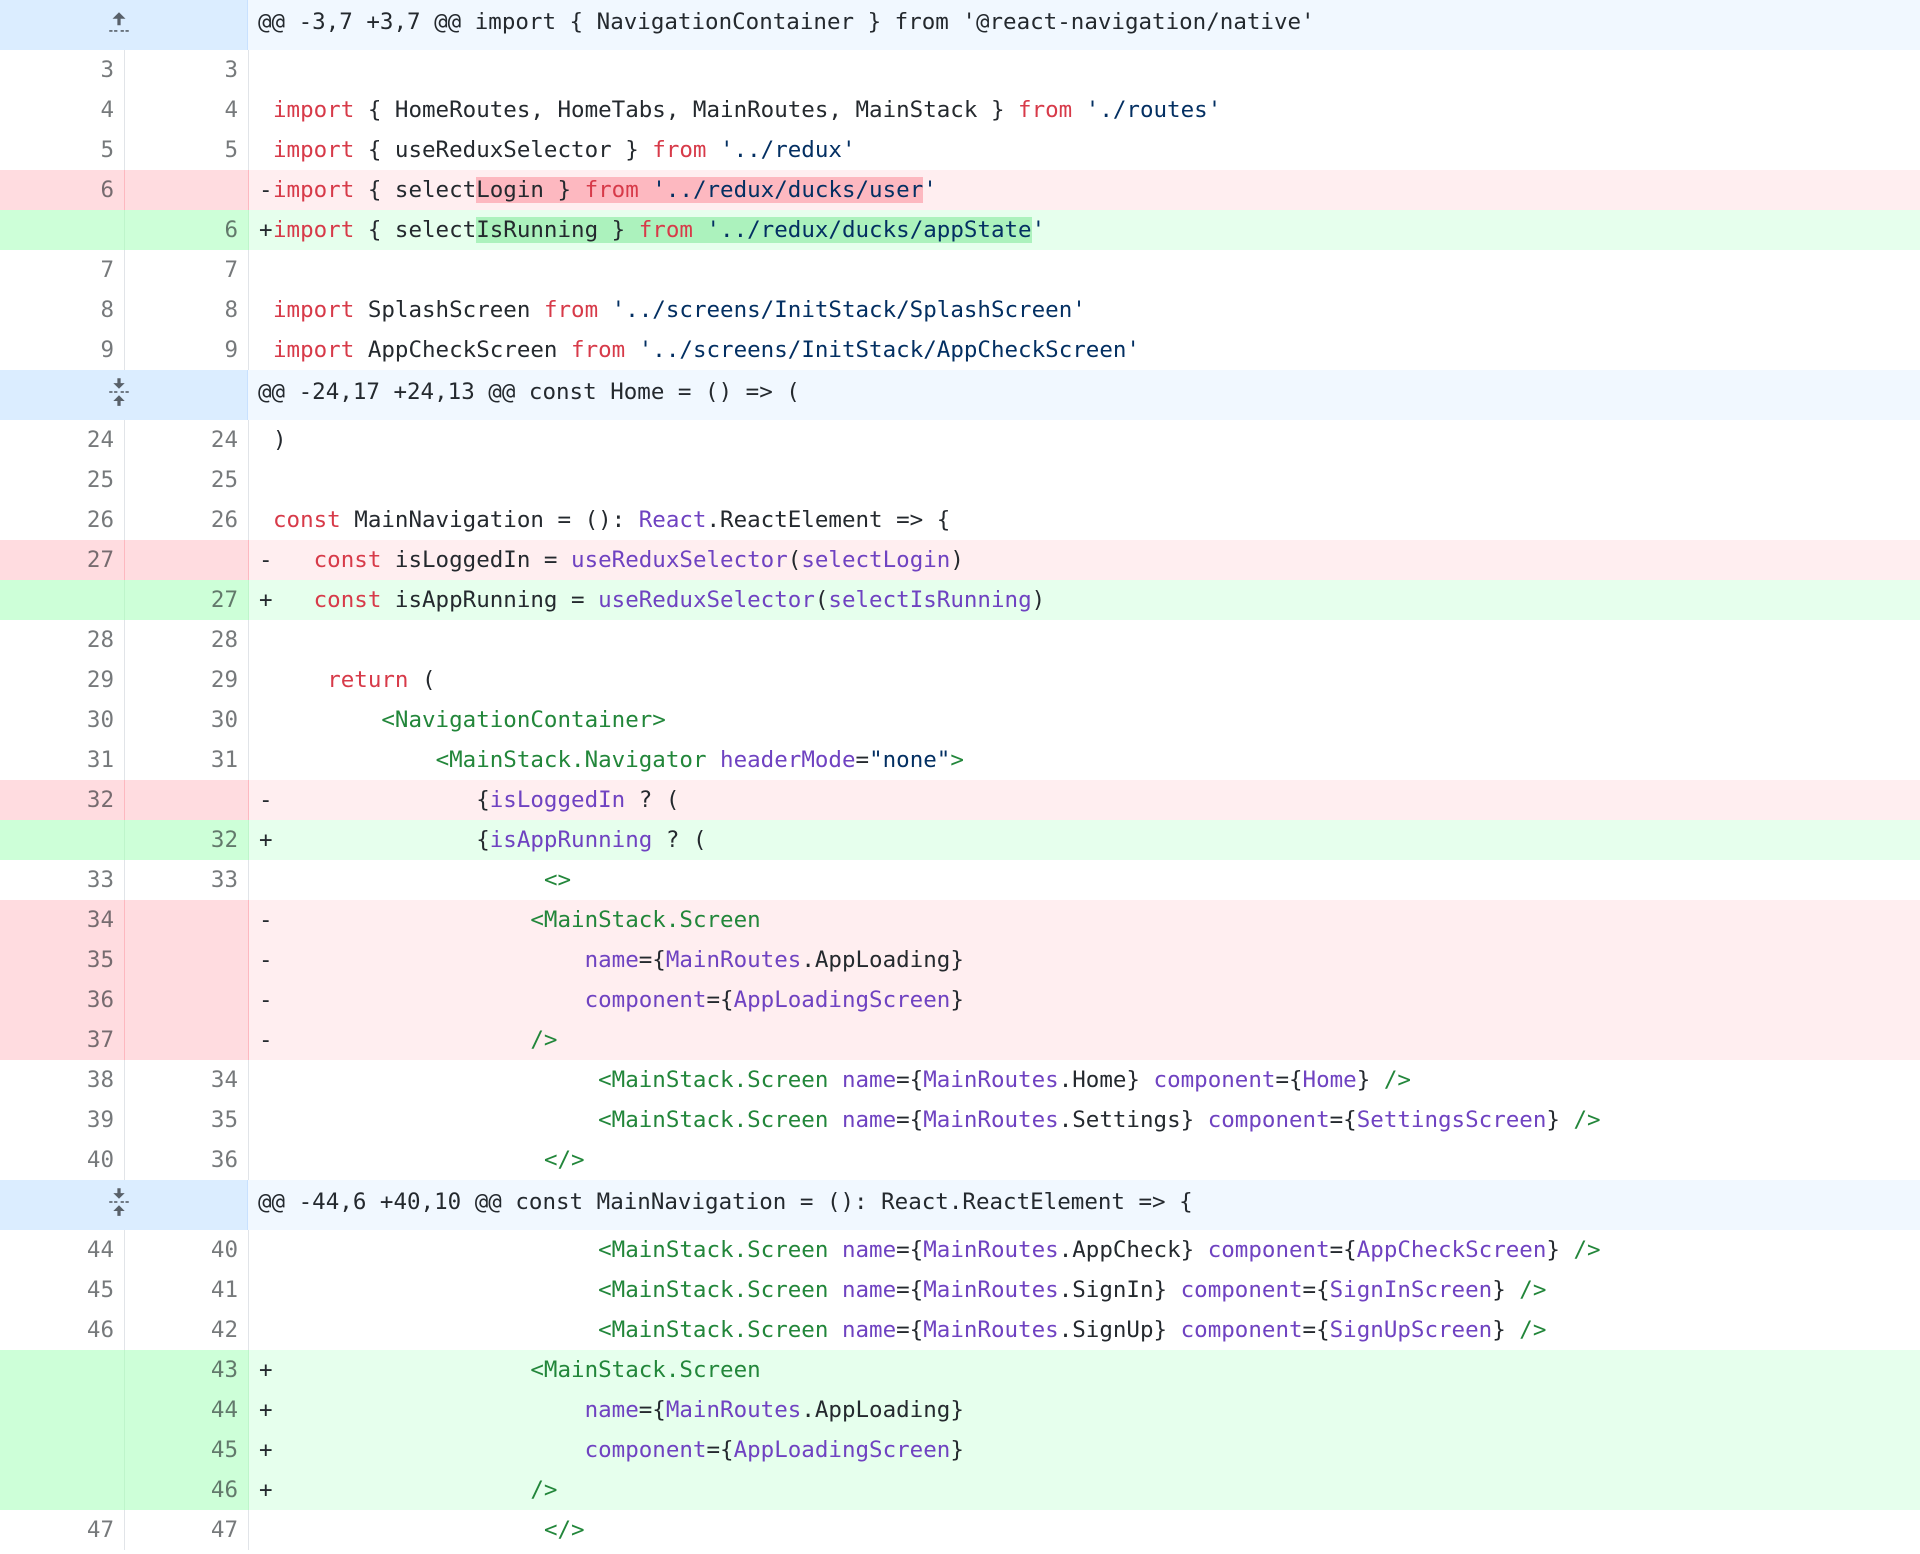 The height and width of the screenshot is (1554, 1920). Describe the element at coordinates (62, 560) in the screenshot. I see `old-line-number: 27` at that location.